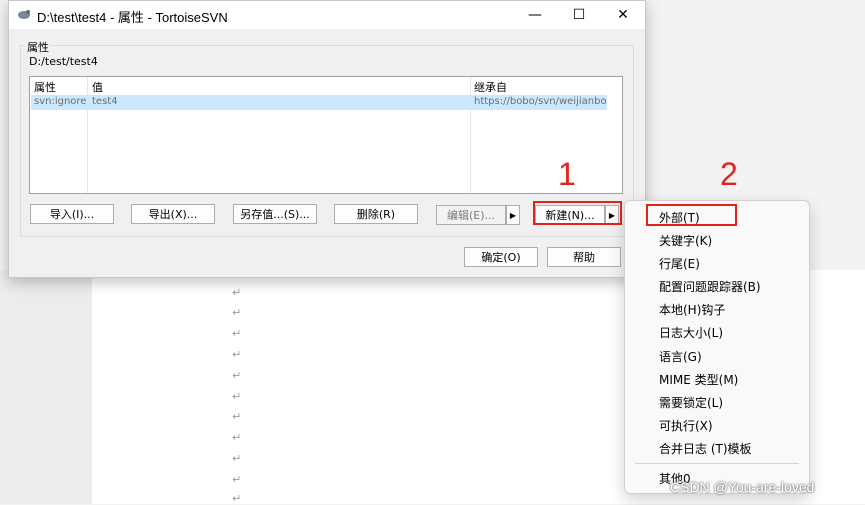 The height and width of the screenshot is (505, 865). I want to click on title-bar: D:\test\test4 - 属性 - TortoiseSVN — ☐ ✕, so click(327, 15).